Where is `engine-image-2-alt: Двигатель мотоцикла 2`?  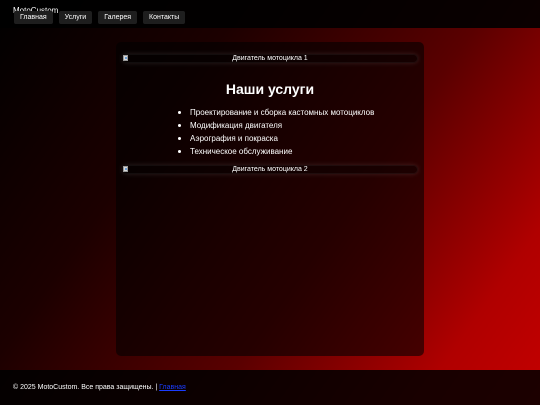
engine-image-2-alt: Двигатель мотоцикла 2 is located at coordinates (270, 169).